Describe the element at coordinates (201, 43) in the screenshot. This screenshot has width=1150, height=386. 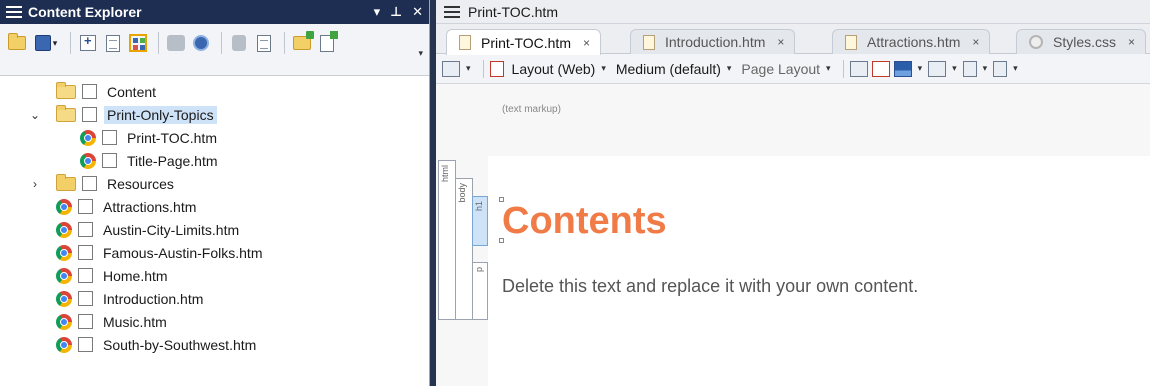
I see `refresh-button` at that location.